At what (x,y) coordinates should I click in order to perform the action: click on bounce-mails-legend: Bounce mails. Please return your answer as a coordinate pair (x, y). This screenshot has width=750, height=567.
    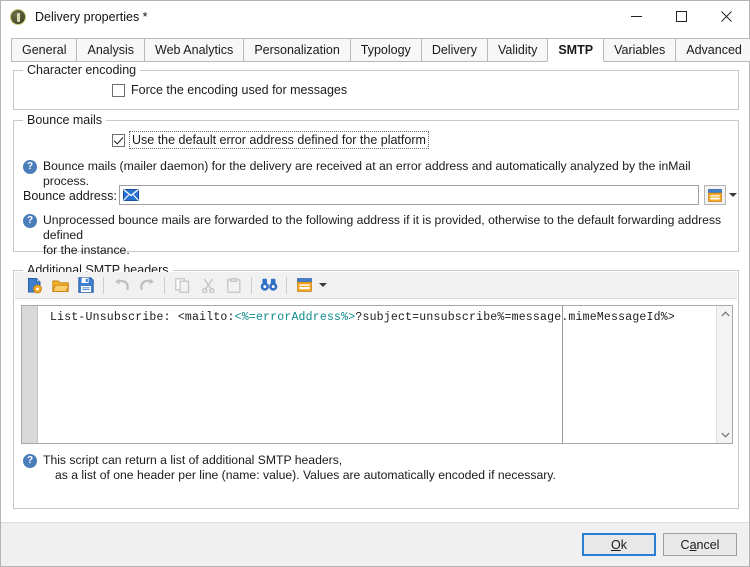
    Looking at the image, I should click on (65, 120).